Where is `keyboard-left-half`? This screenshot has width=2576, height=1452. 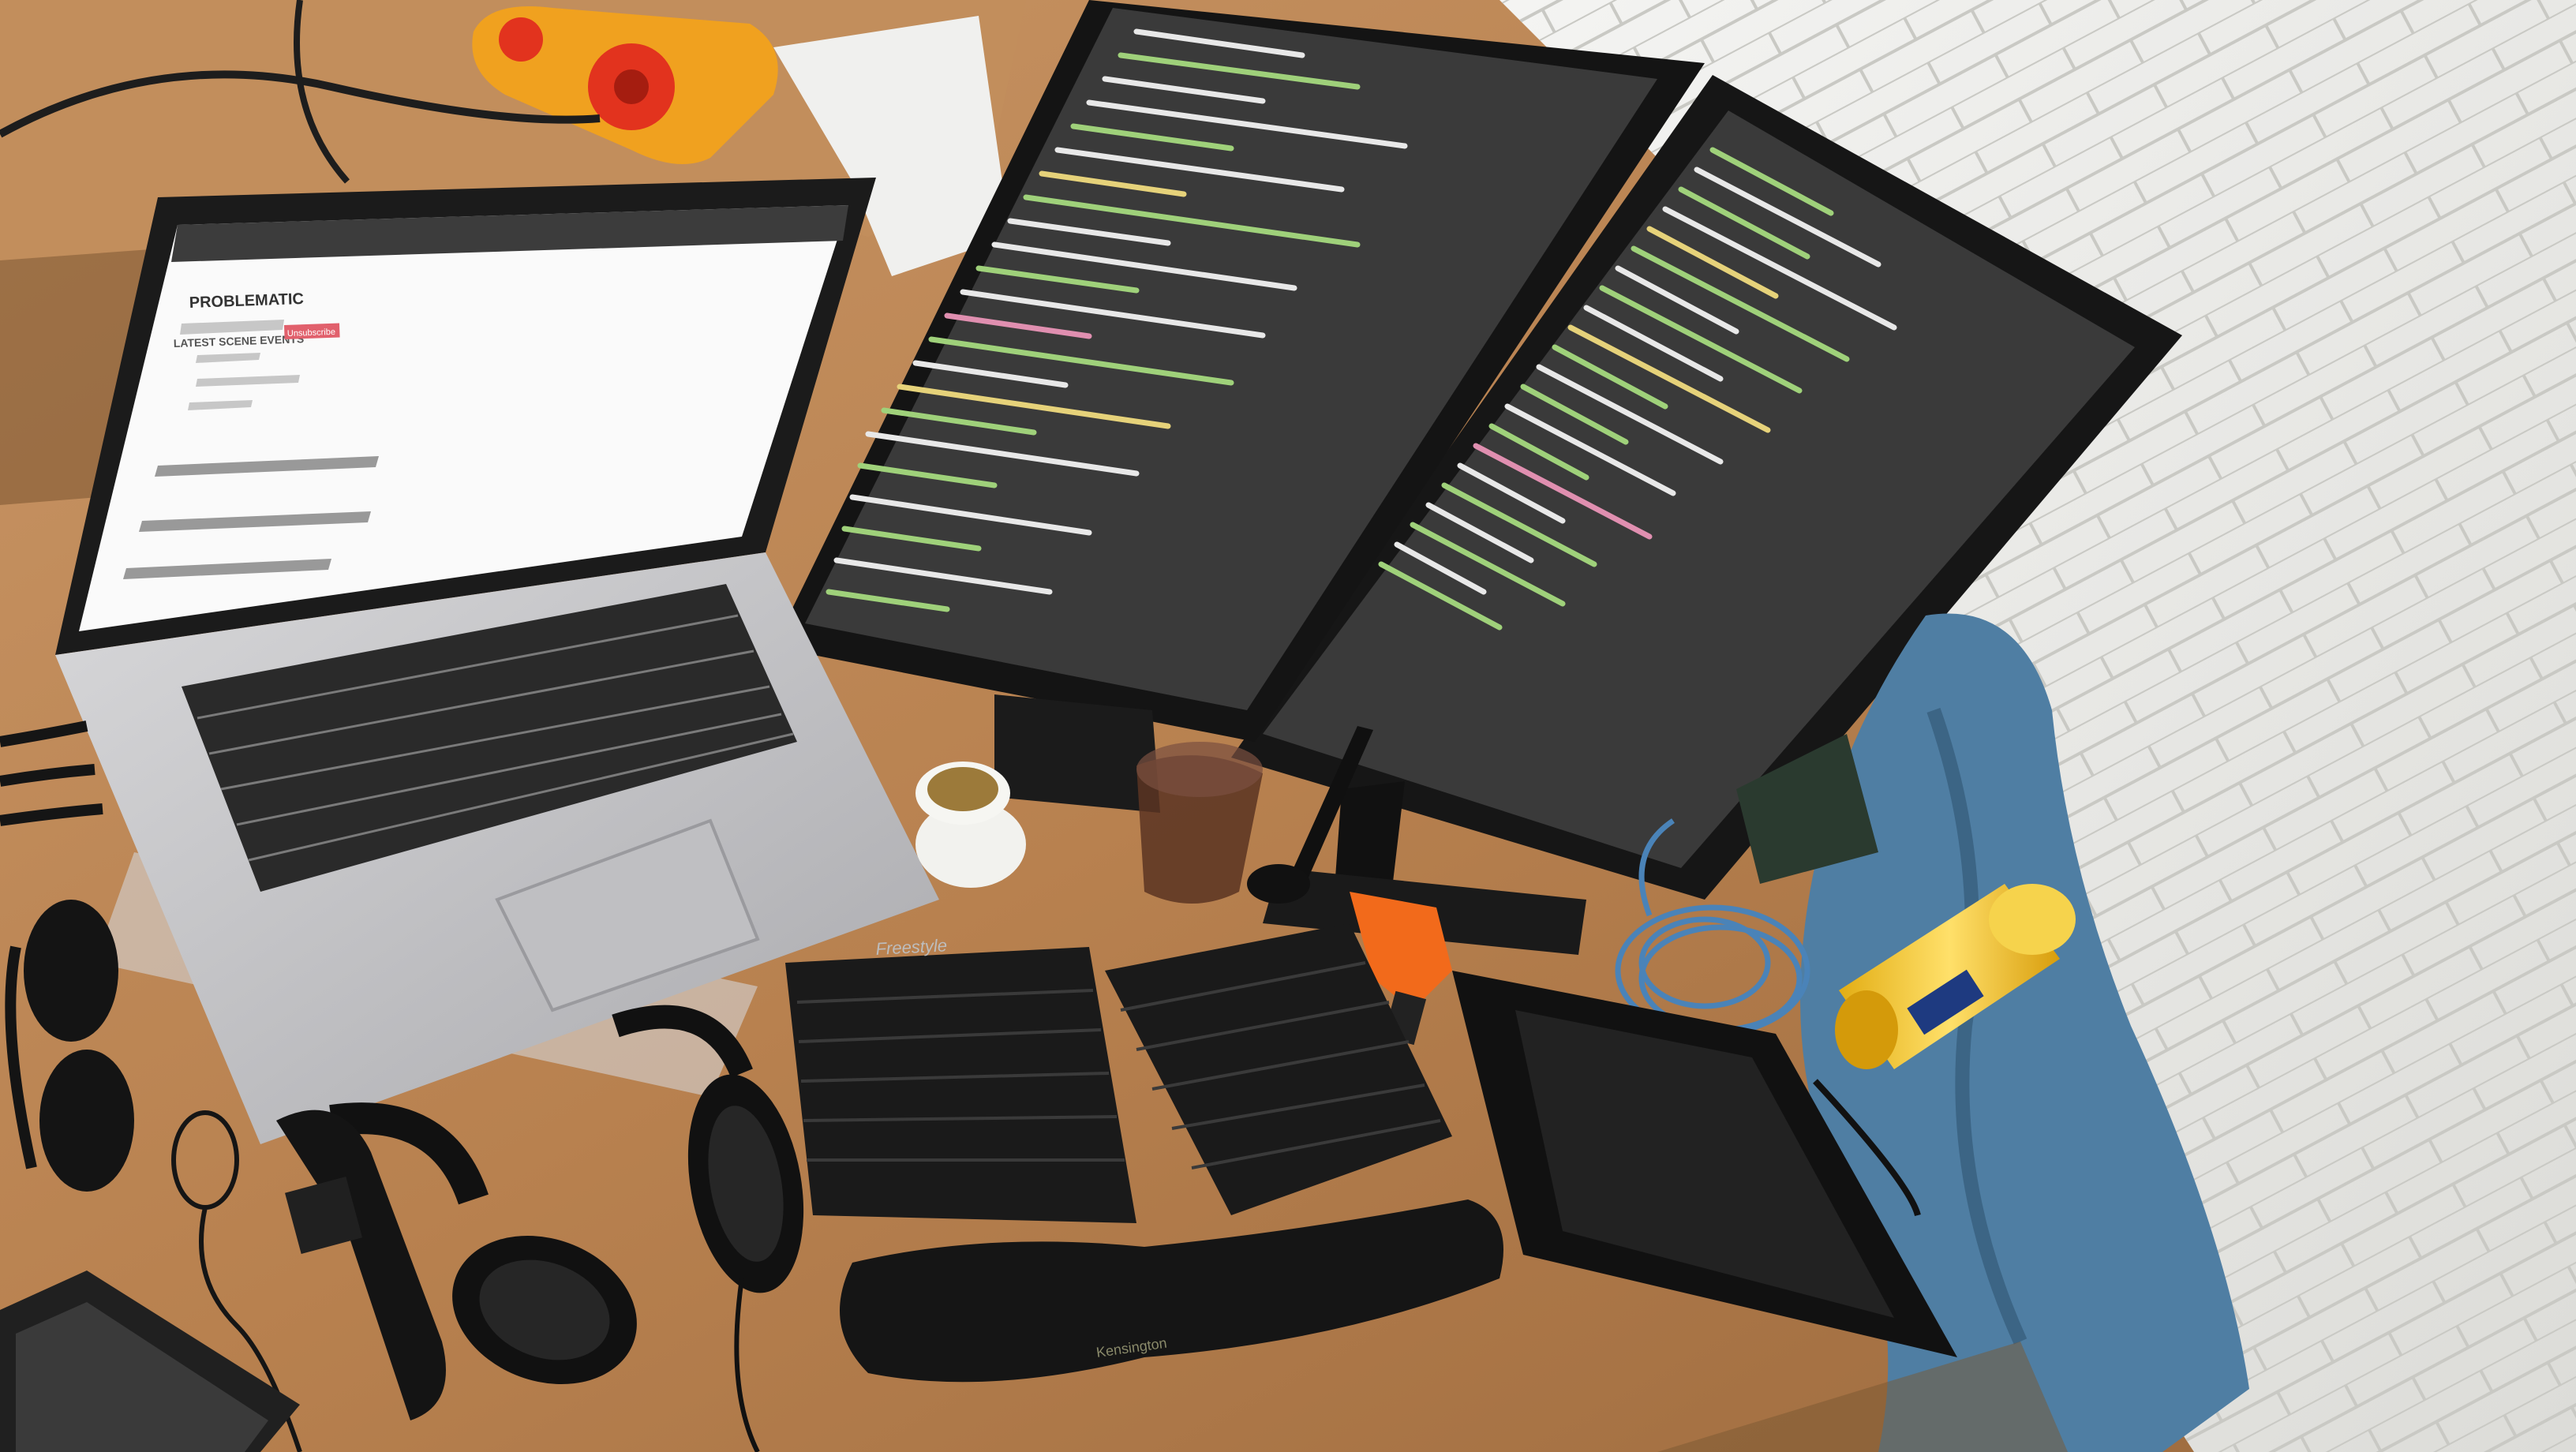 keyboard-left-half is located at coordinates (960, 1085).